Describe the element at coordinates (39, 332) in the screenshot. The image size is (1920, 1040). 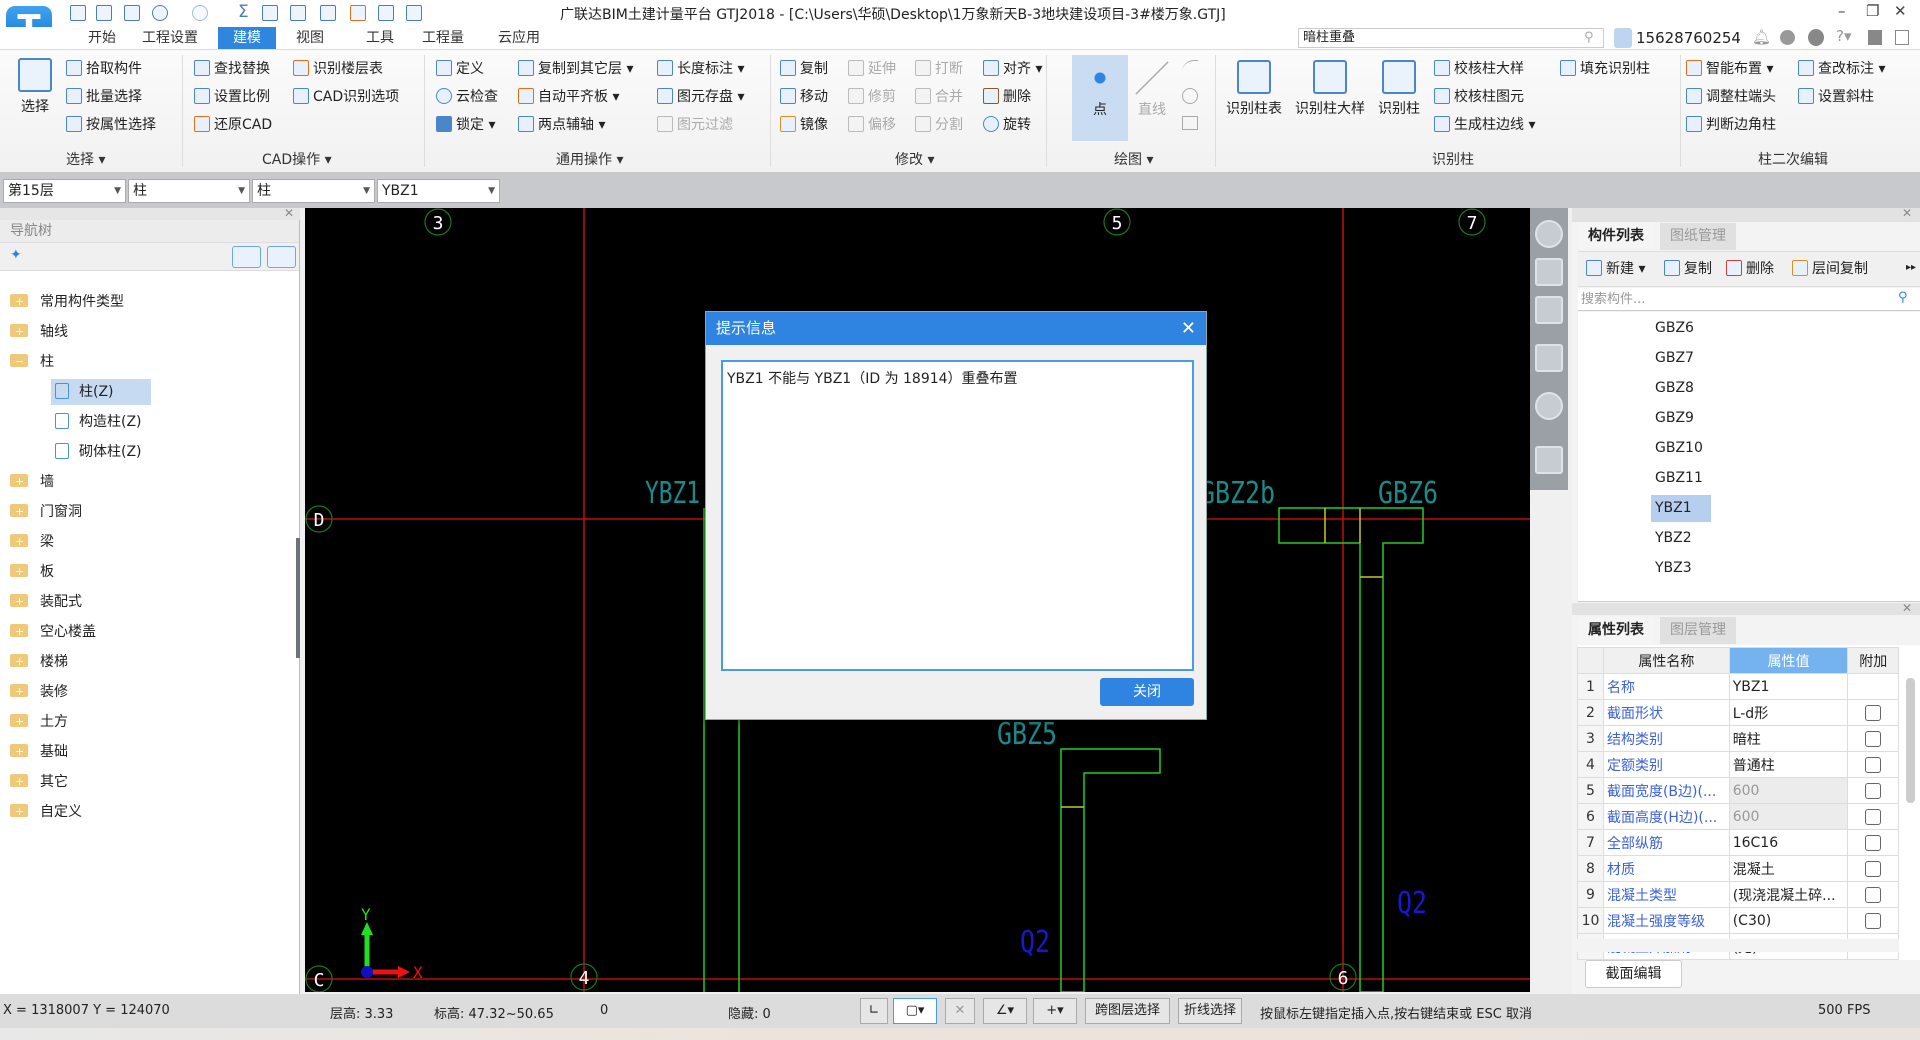
I see `tree-item-axis: 轴线` at that location.